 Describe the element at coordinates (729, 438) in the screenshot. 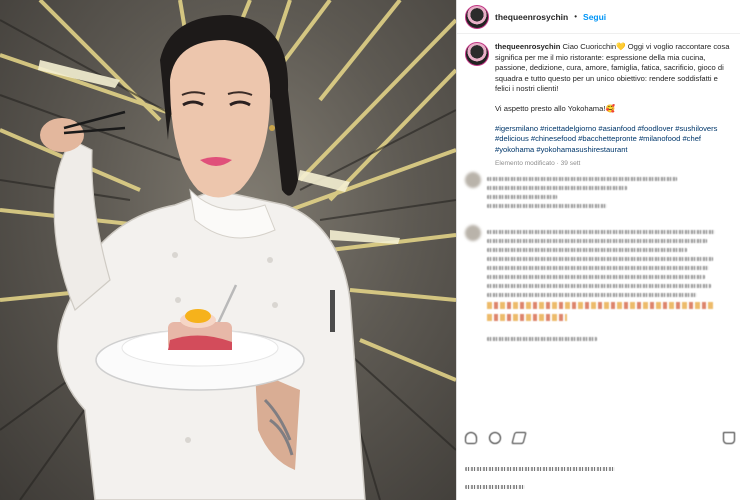

I see `bookmark-icon` at that location.